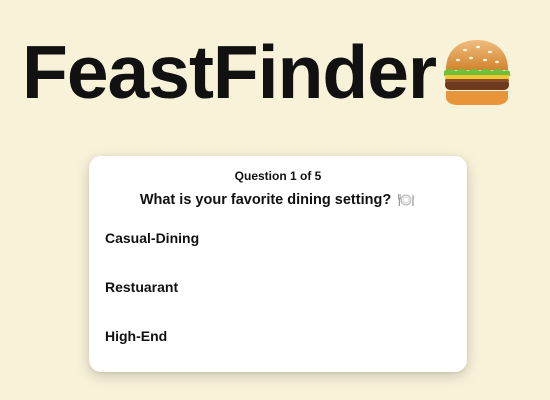 This screenshot has height=400, width=550. What do you see at coordinates (278, 287) in the screenshot?
I see `answer-option-restaurant: Restuarant` at bounding box center [278, 287].